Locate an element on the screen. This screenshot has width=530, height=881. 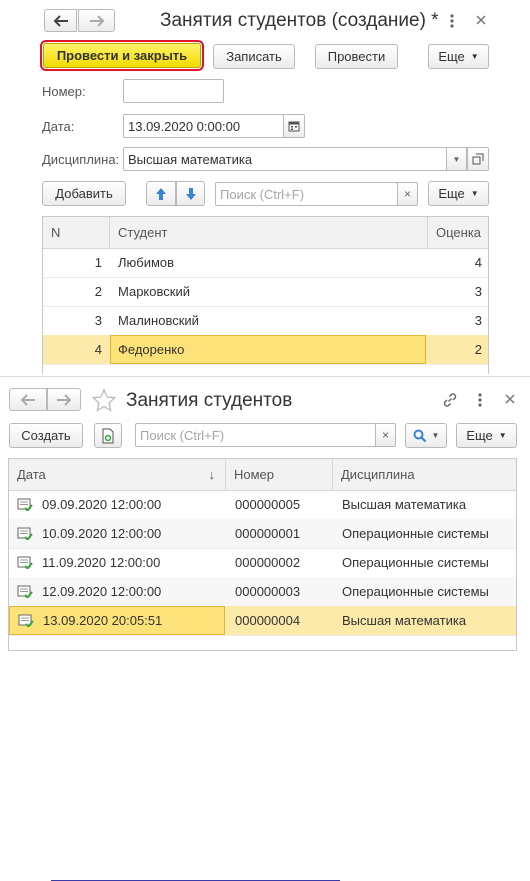
form-title: Занятия студентов (создание) * is located at coordinates (299, 20).